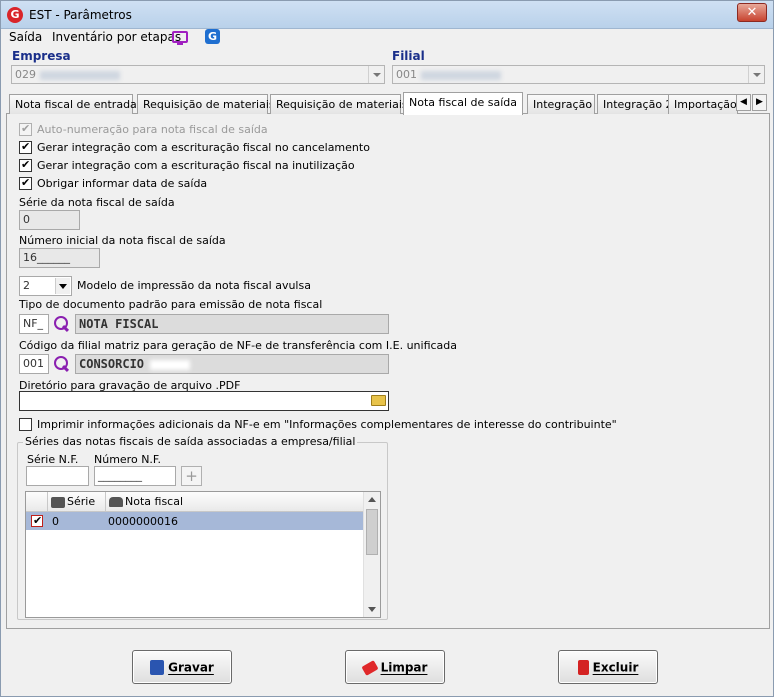 The width and height of the screenshot is (774, 697). I want to click on add-serie-button: +, so click(191, 476).